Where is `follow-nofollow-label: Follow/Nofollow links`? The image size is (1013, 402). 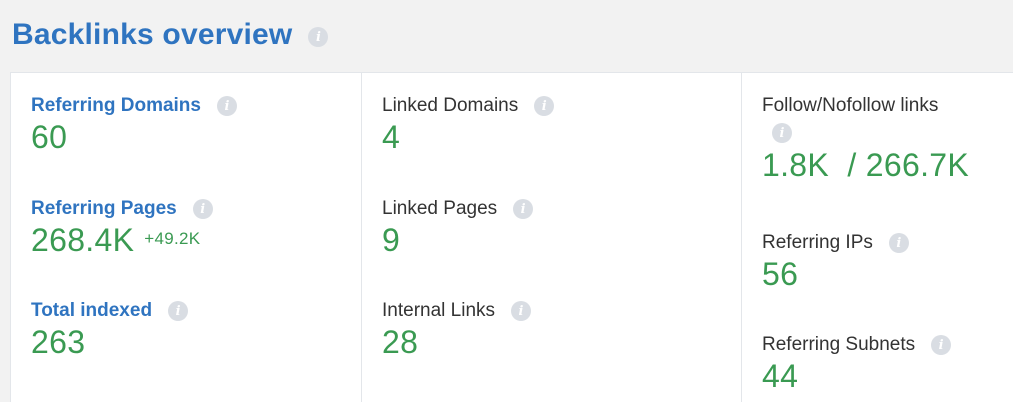 follow-nofollow-label: Follow/Nofollow links is located at coordinates (850, 105).